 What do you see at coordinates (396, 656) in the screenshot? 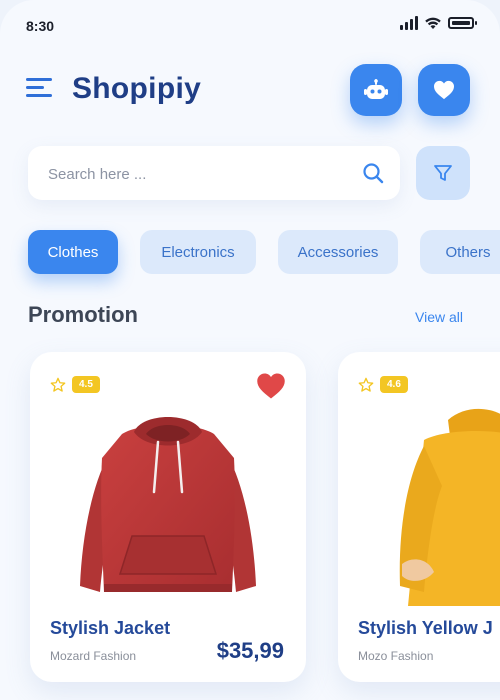
I see `product-brand: Mozo Fashion` at bounding box center [396, 656].